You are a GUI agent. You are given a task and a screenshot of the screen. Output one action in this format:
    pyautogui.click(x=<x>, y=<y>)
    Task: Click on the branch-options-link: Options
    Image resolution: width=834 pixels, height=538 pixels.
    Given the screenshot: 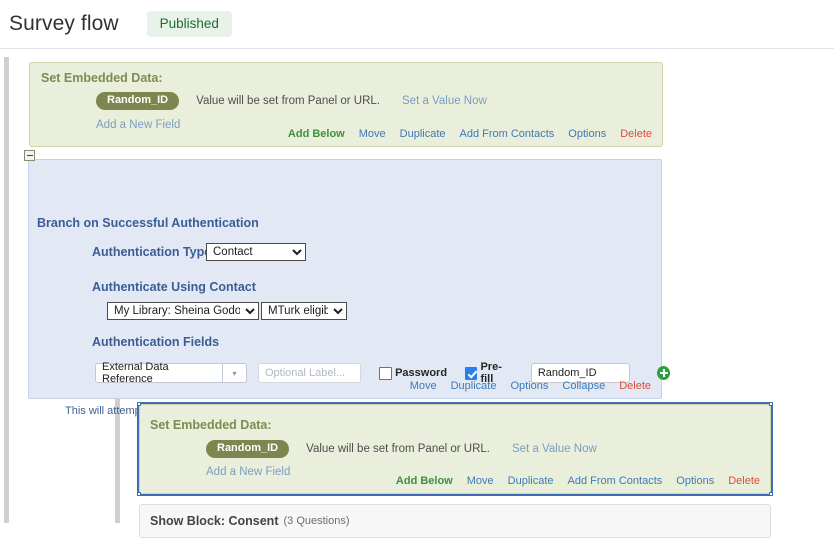 What is the action you would take?
    pyautogui.click(x=529, y=386)
    